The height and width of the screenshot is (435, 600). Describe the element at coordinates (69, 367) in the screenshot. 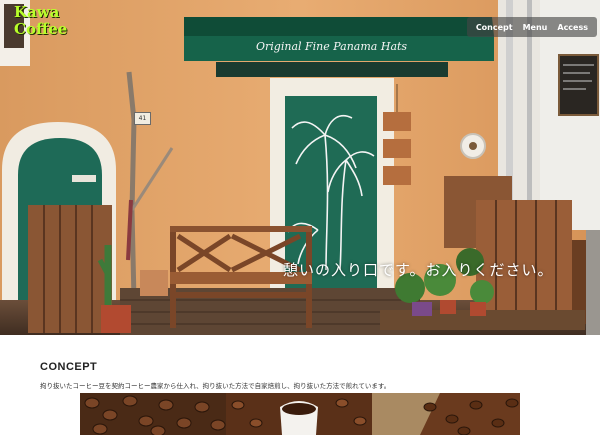

I see `concept-title: CONCEPT` at that location.